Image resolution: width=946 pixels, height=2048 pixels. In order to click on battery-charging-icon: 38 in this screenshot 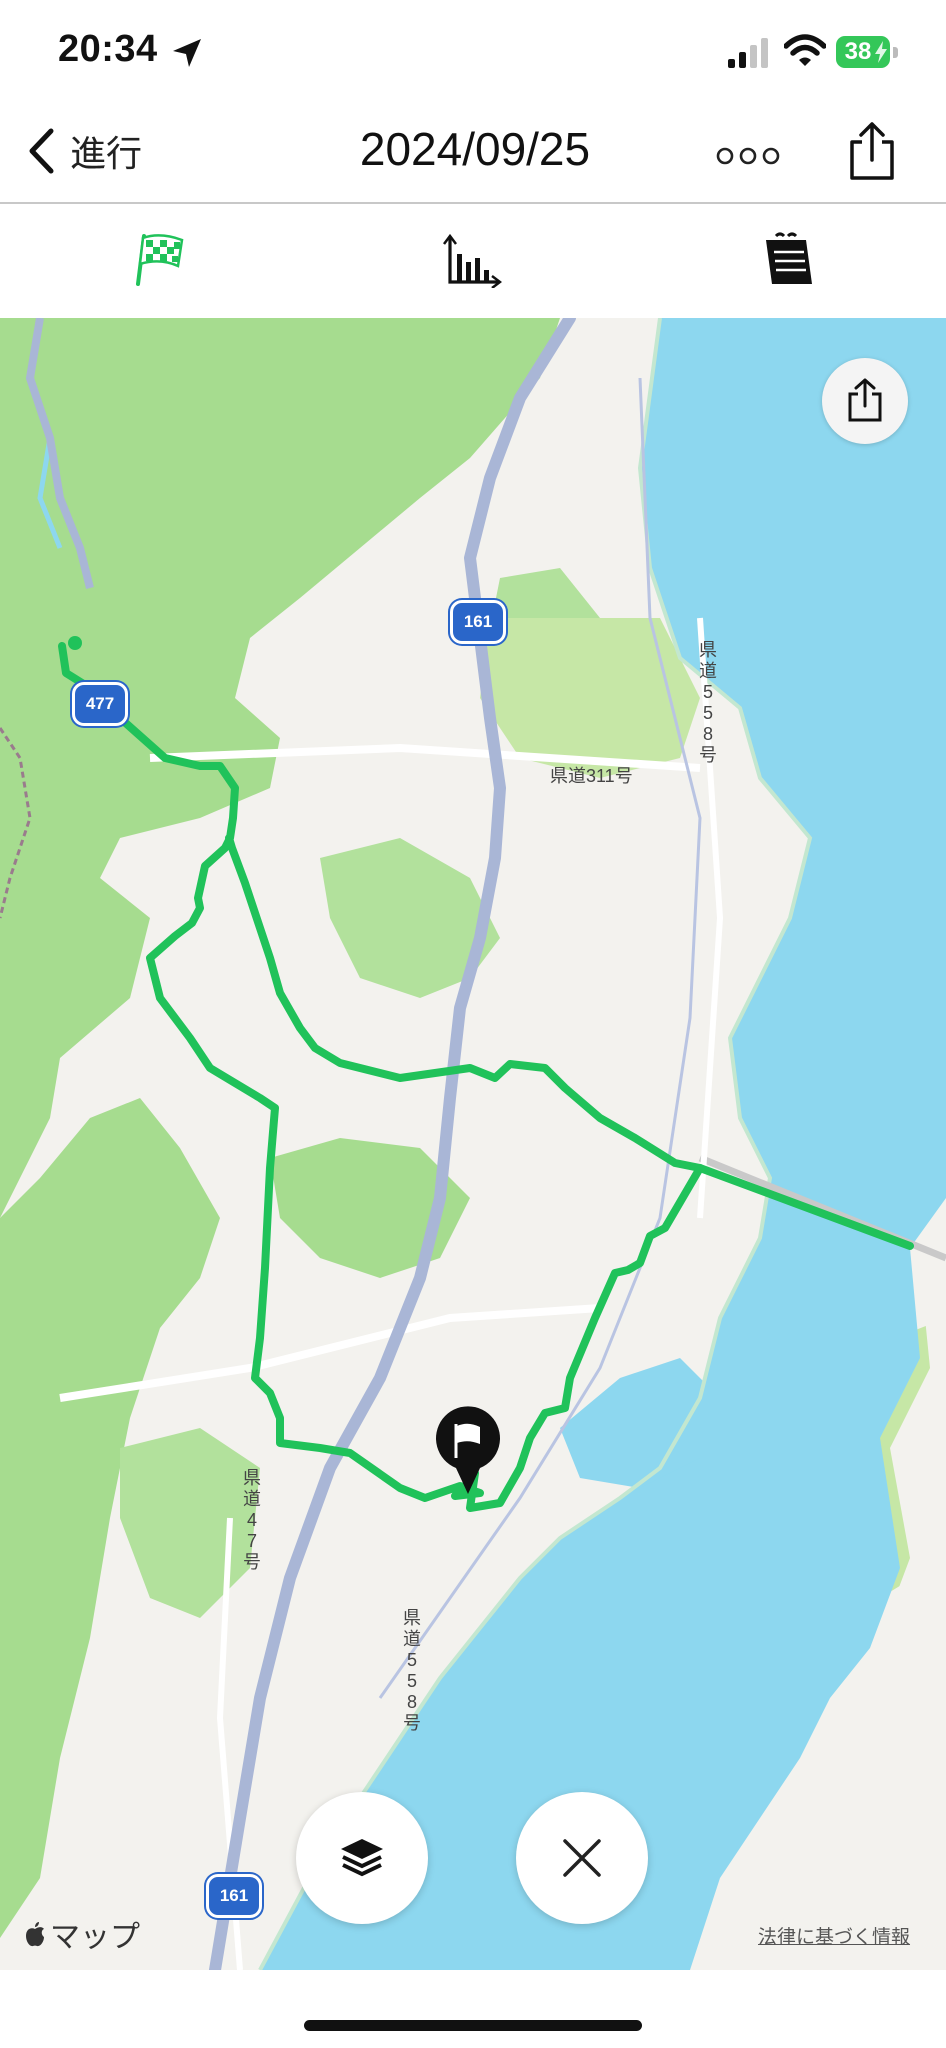, I will do `click(867, 52)`.